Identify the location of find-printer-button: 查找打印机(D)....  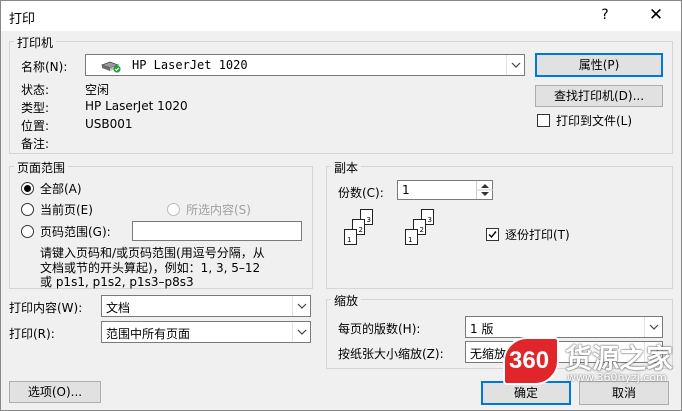
(599, 96).